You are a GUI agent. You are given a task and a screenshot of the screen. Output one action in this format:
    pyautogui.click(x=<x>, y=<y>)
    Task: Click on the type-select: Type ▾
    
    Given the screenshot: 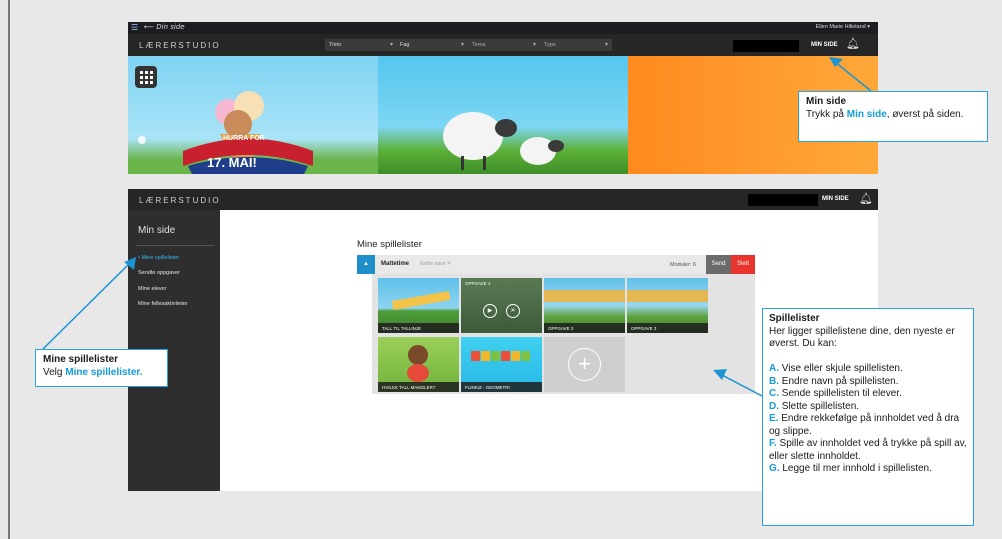 What is the action you would take?
    pyautogui.click(x=576, y=45)
    